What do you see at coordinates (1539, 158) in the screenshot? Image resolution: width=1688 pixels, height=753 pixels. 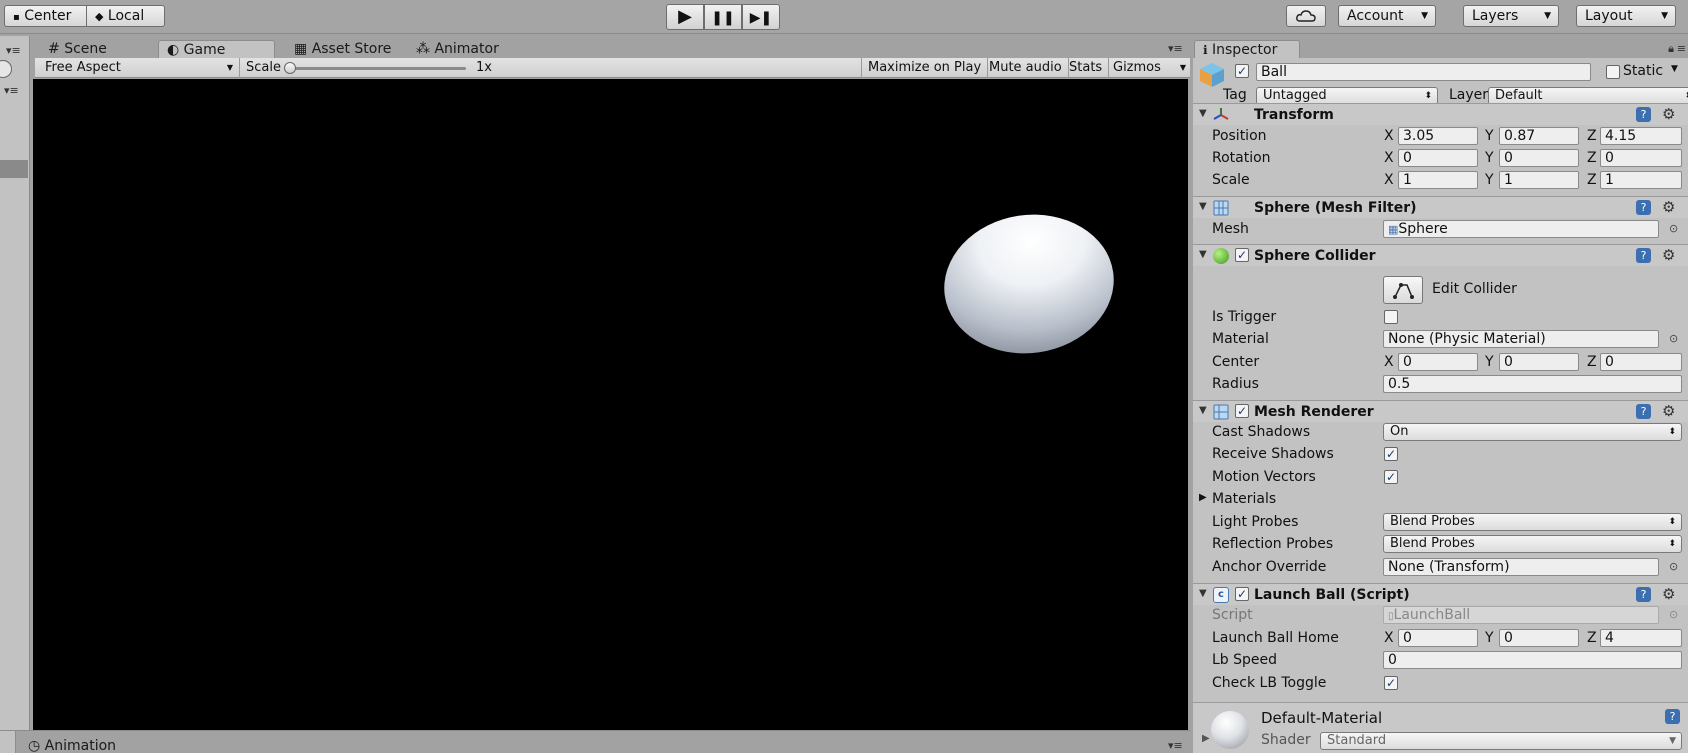 I see `rotation-y-field: 0` at bounding box center [1539, 158].